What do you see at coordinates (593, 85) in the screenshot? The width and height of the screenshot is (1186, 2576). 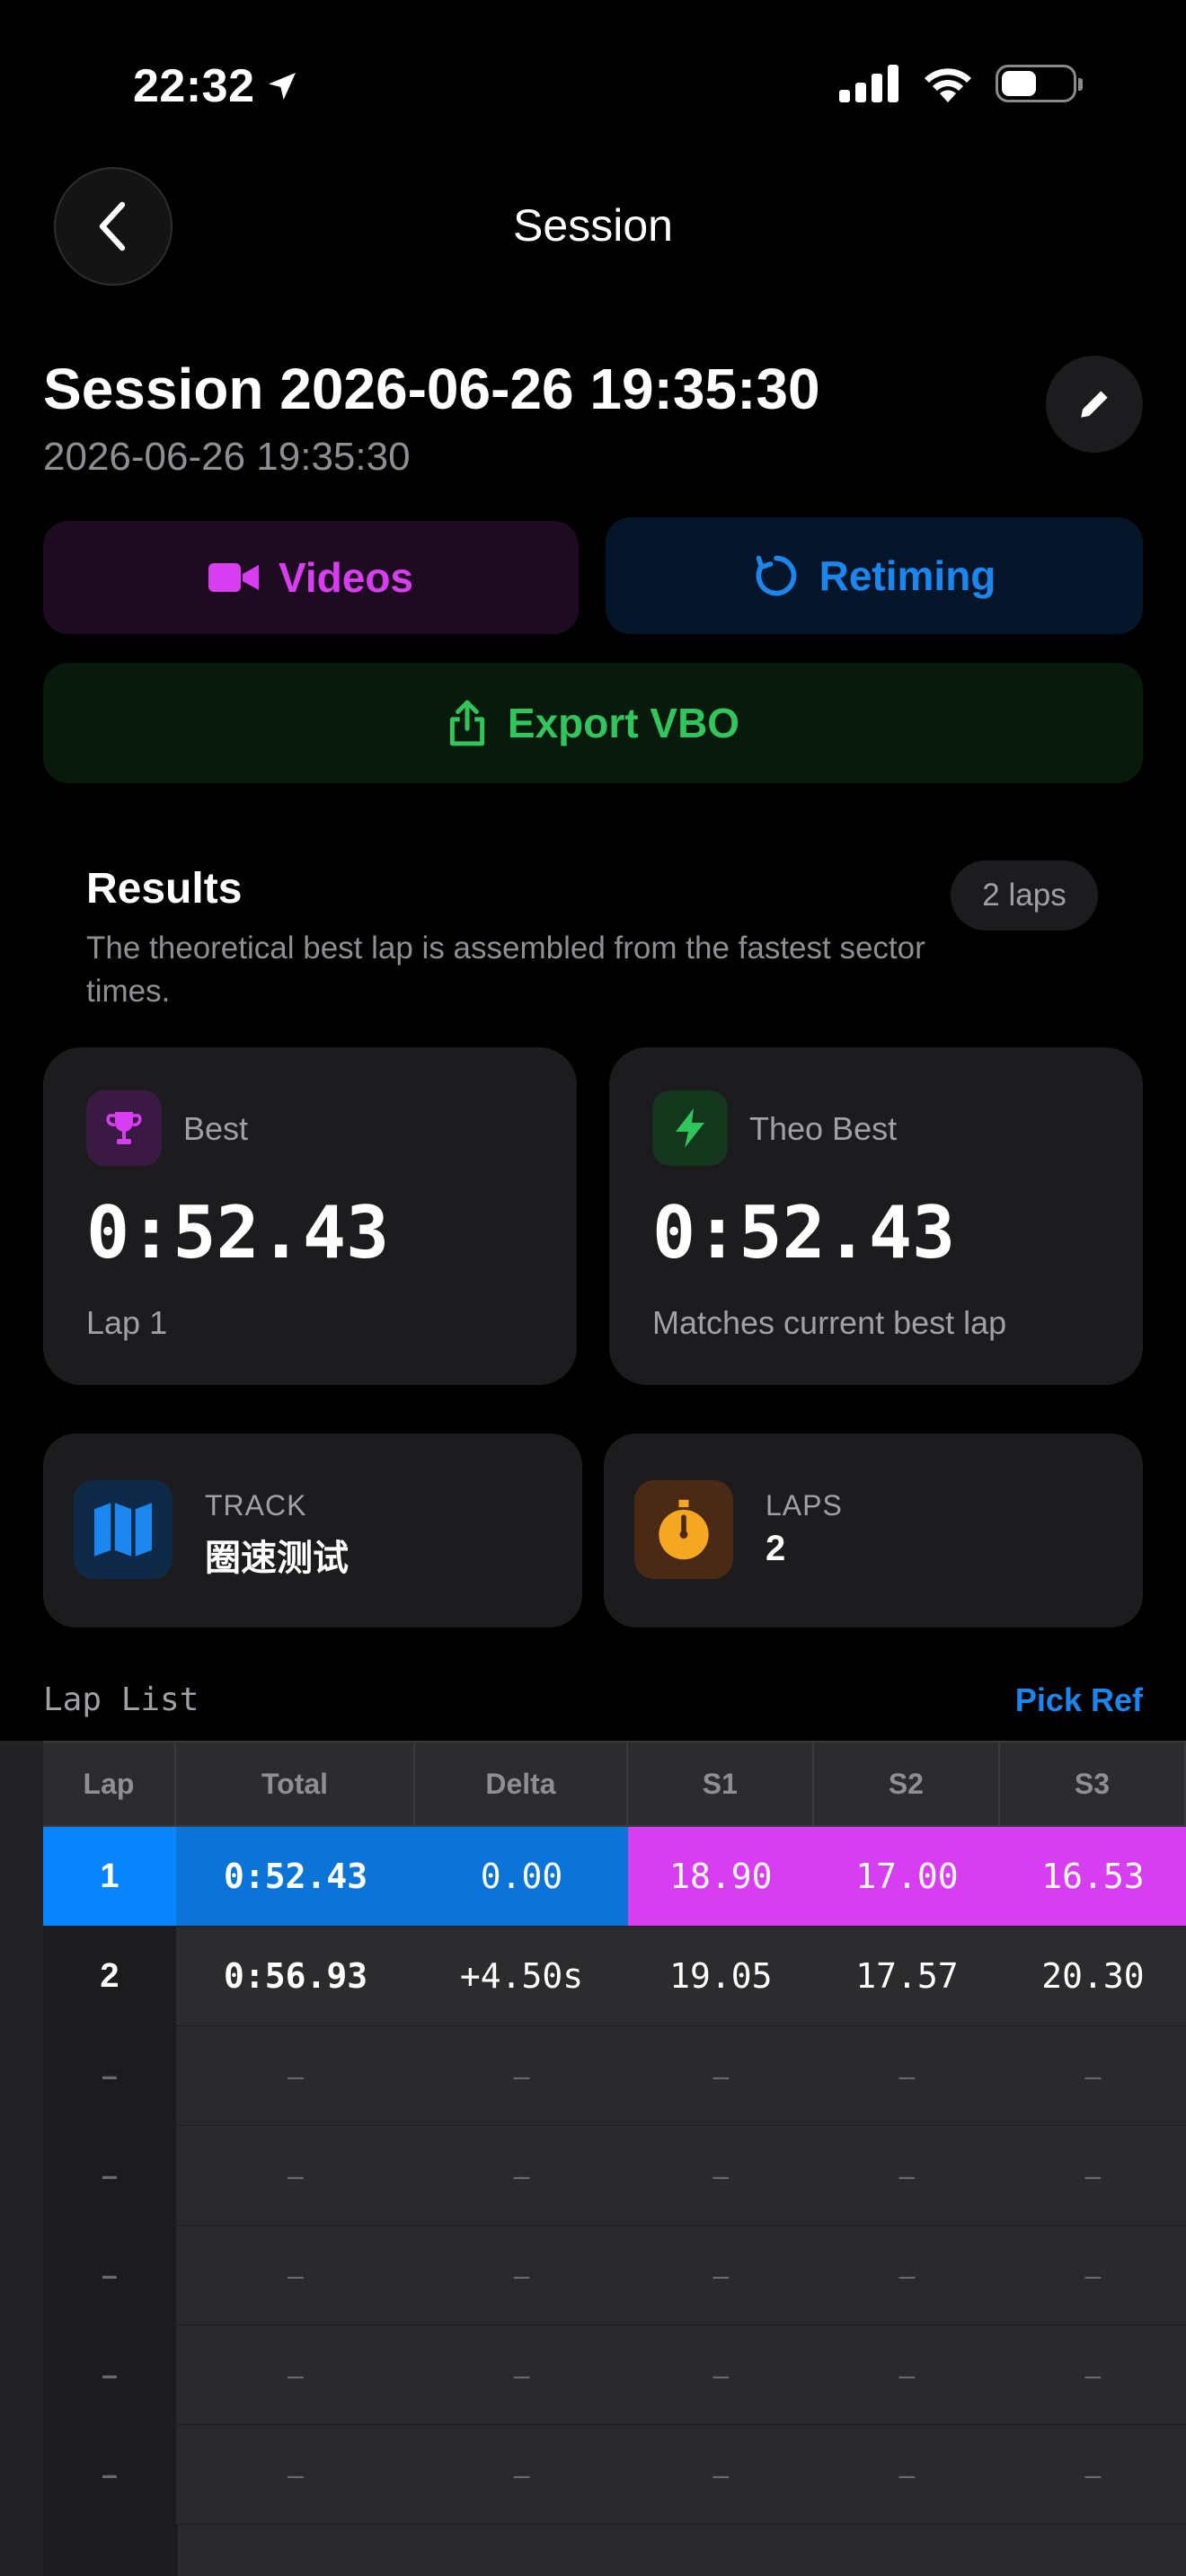 I see `status-bar: 22:32` at bounding box center [593, 85].